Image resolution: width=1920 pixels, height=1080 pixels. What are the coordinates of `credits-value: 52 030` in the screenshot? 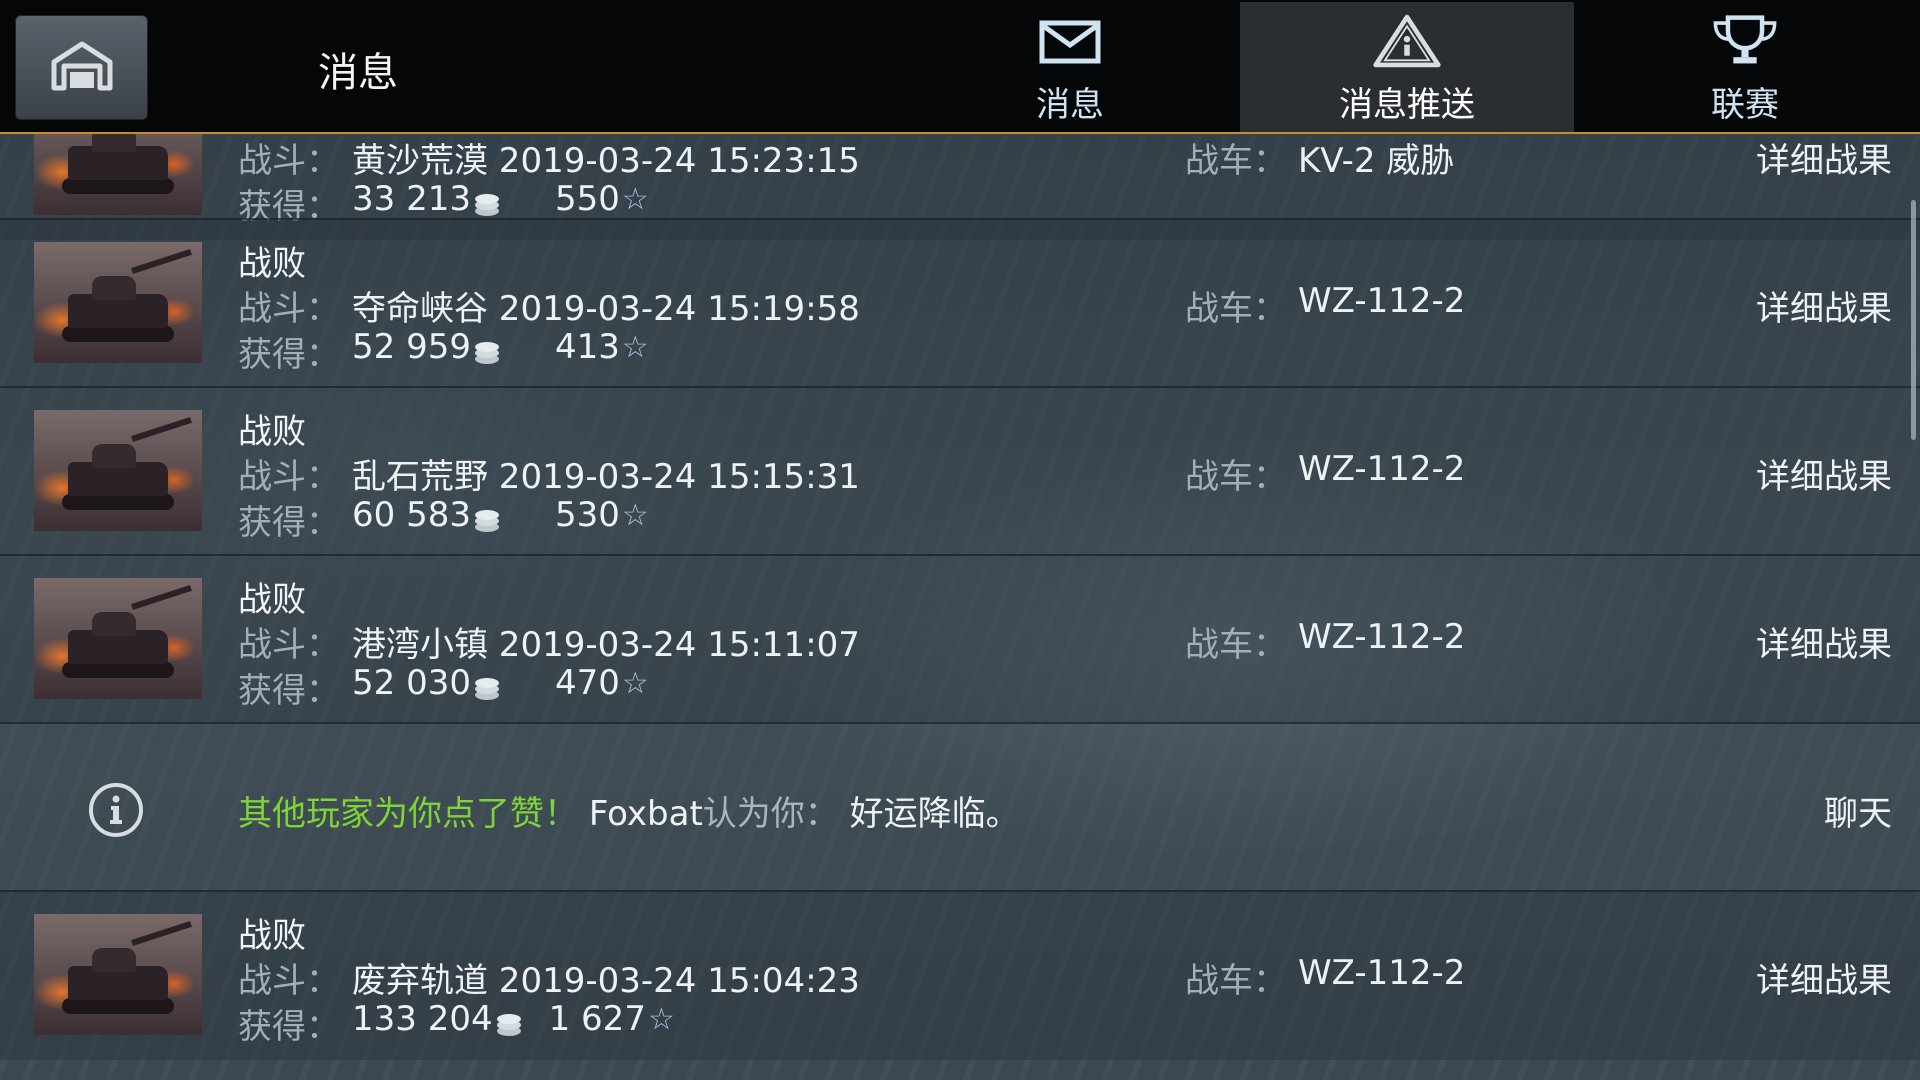 It's located at (411, 683).